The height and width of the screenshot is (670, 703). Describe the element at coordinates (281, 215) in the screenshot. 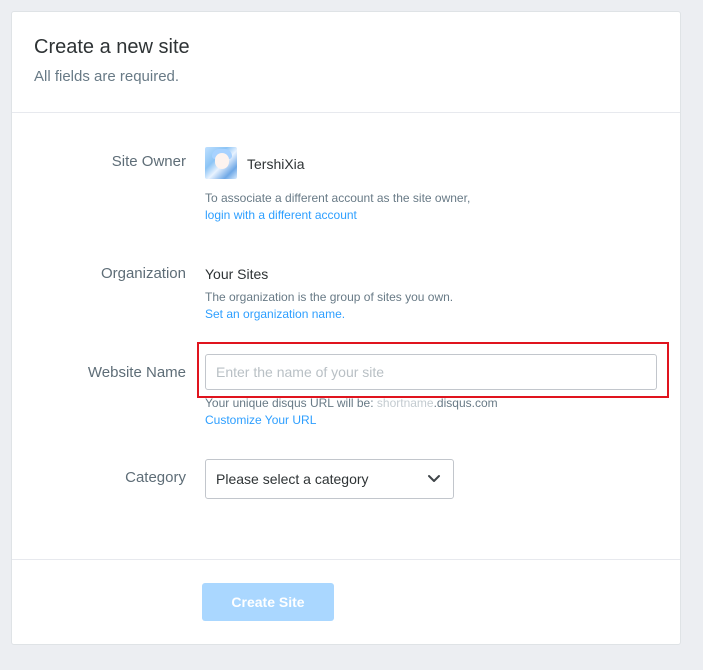

I see `login-different-account-link: login with a different account` at that location.